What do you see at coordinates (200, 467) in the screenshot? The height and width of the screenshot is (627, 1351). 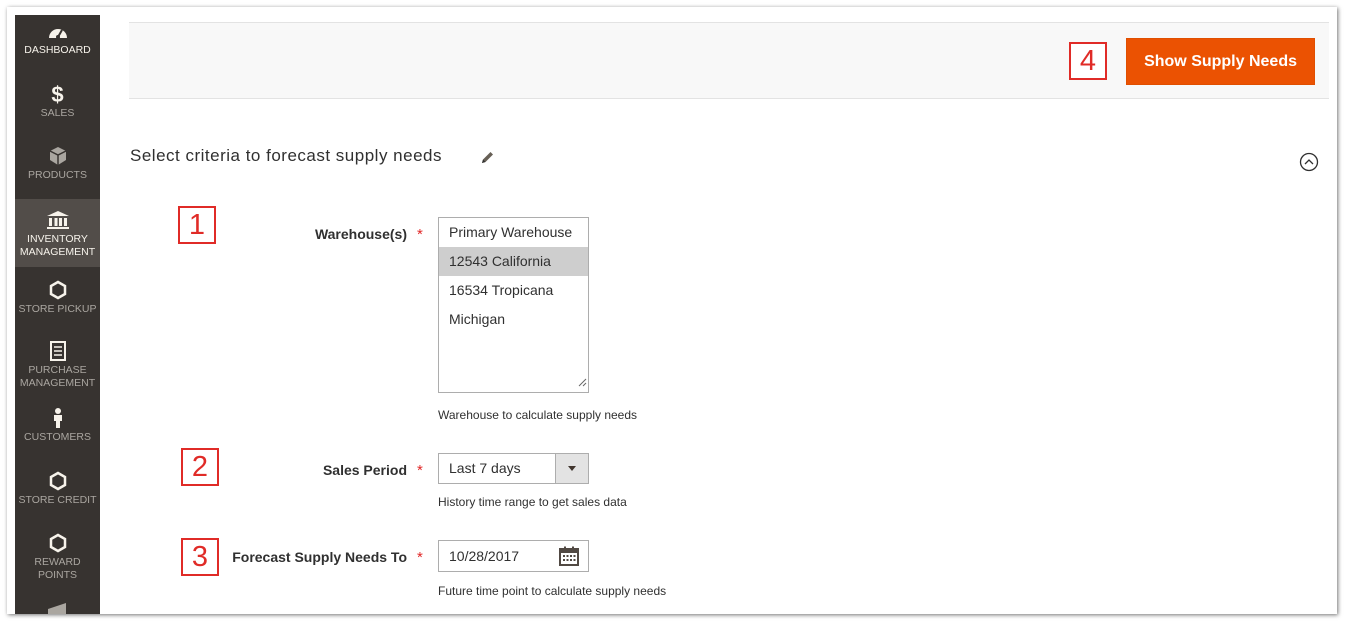 I see `callout-2: 2` at bounding box center [200, 467].